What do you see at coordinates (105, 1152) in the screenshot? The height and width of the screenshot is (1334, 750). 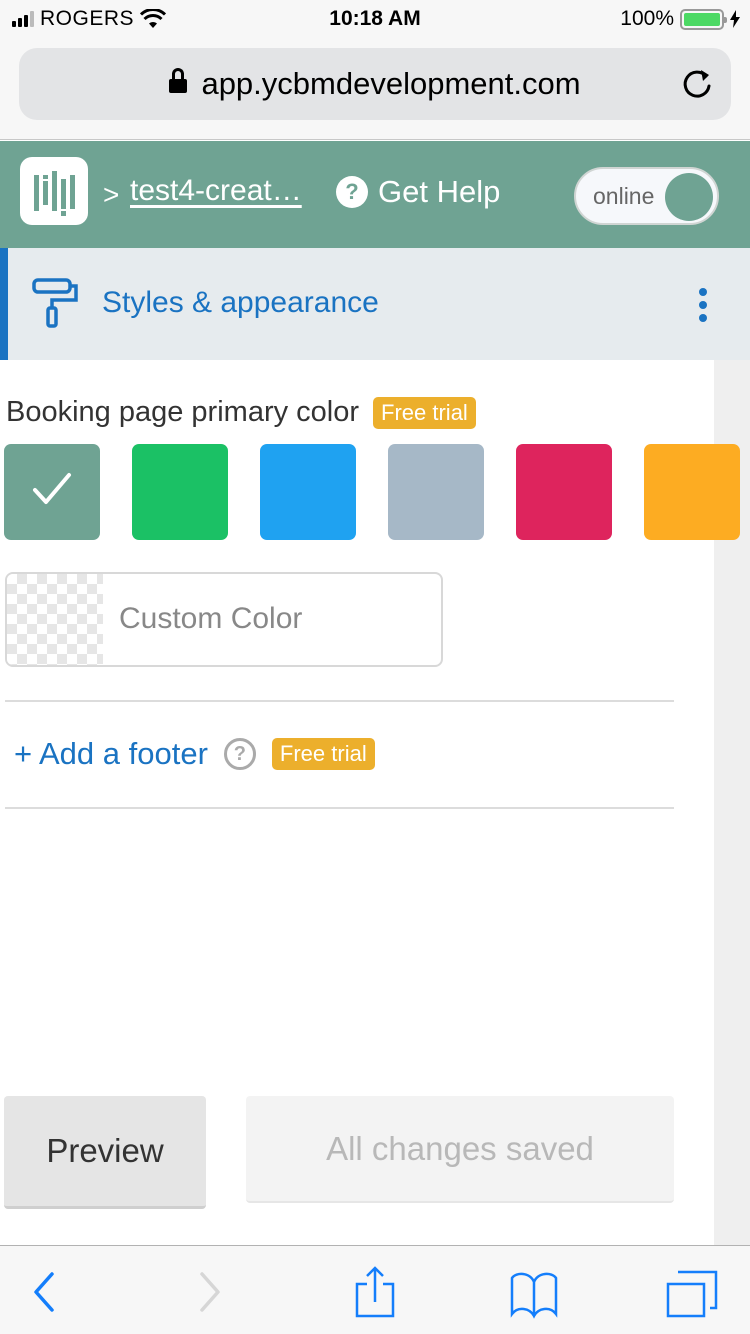 I see `preview-button: Preview` at bounding box center [105, 1152].